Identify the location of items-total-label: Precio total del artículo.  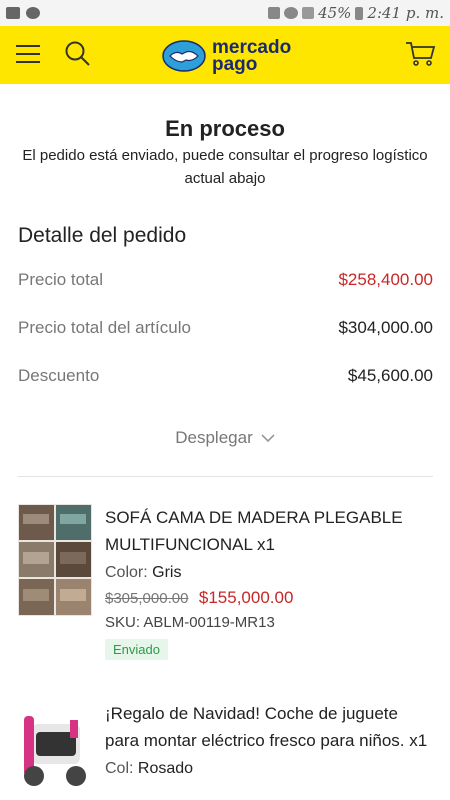
(104, 327).